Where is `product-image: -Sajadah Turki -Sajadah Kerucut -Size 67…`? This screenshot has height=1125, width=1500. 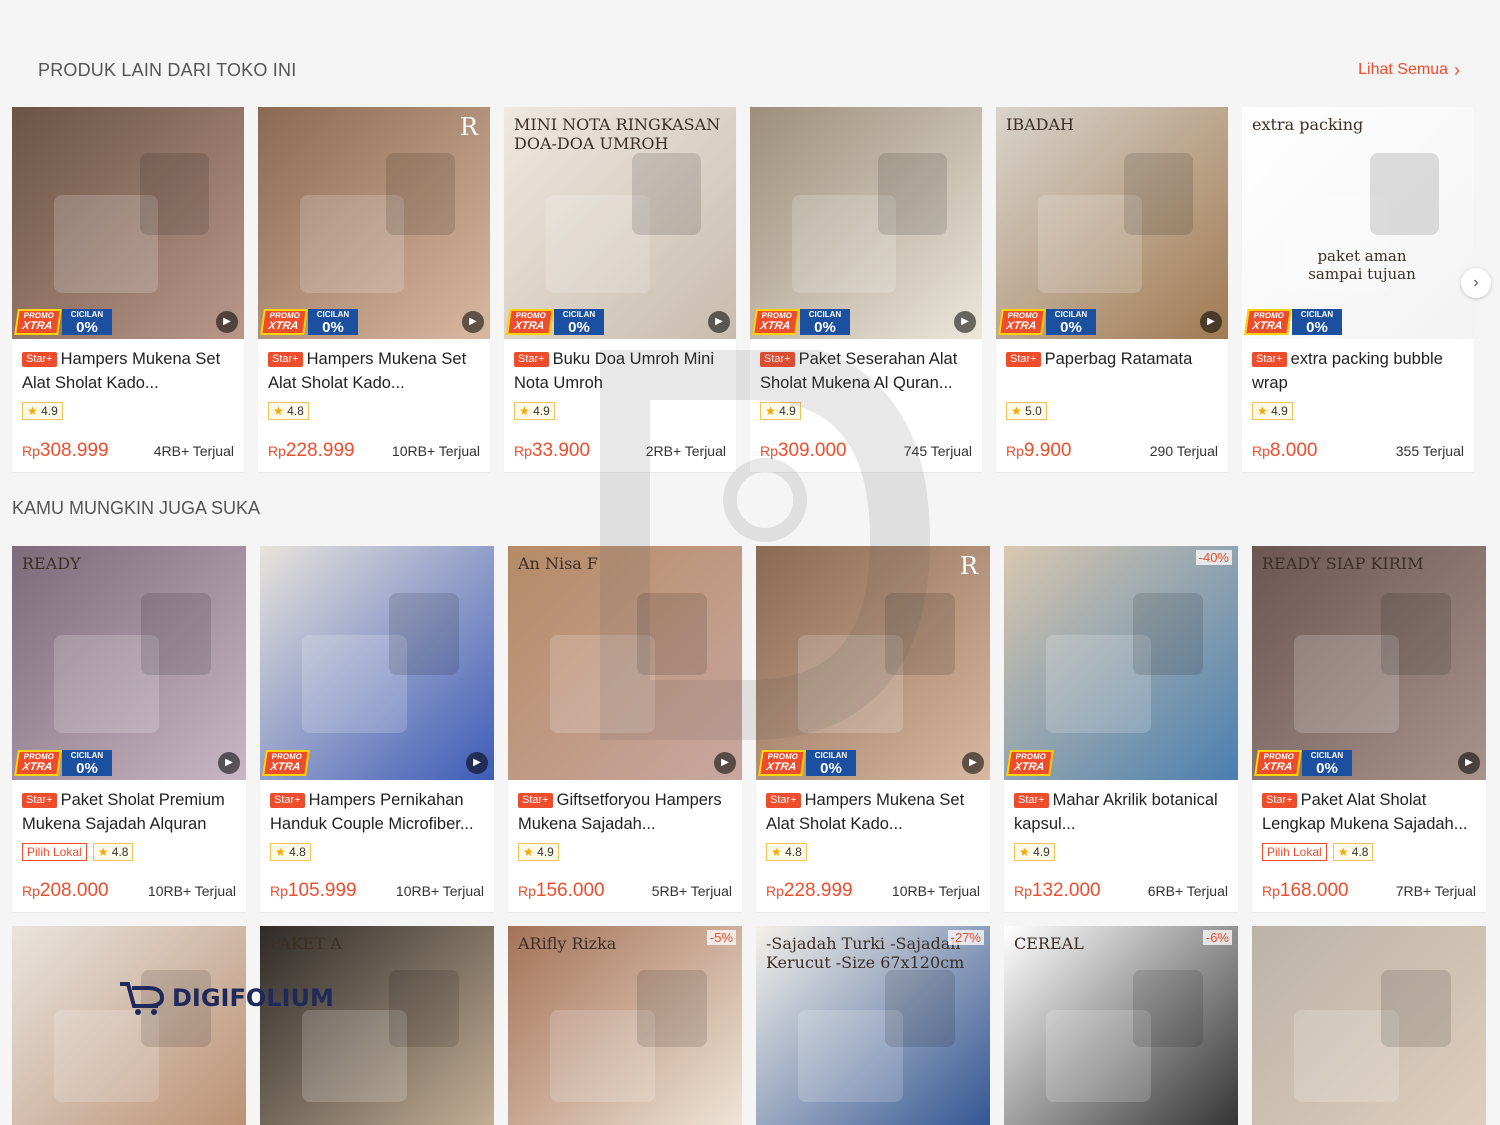 product-image: -Sajadah Turki -Sajadah Kerucut -Size 67… is located at coordinates (873, 1025).